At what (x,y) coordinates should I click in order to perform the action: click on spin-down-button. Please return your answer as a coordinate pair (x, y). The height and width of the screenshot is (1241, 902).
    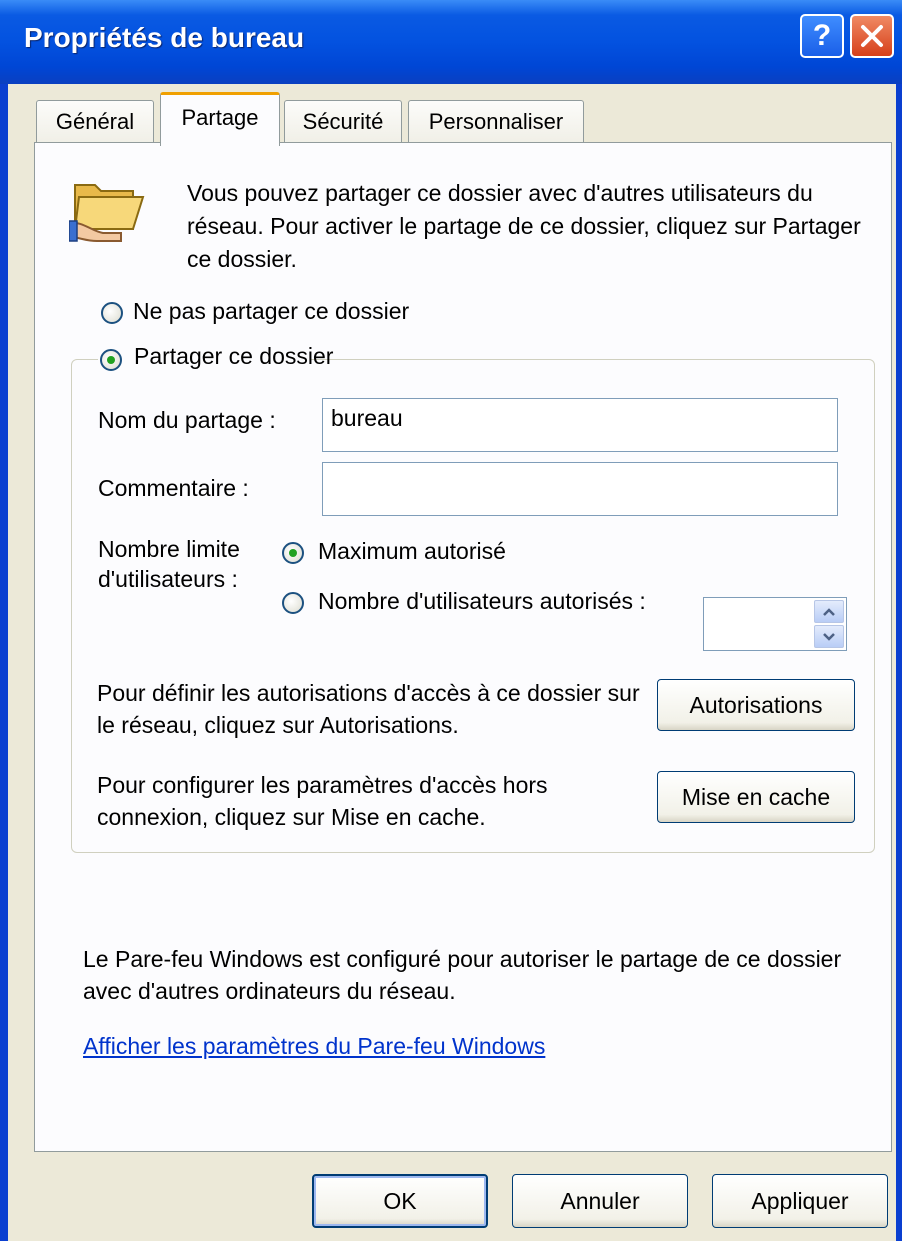
    Looking at the image, I should click on (829, 636).